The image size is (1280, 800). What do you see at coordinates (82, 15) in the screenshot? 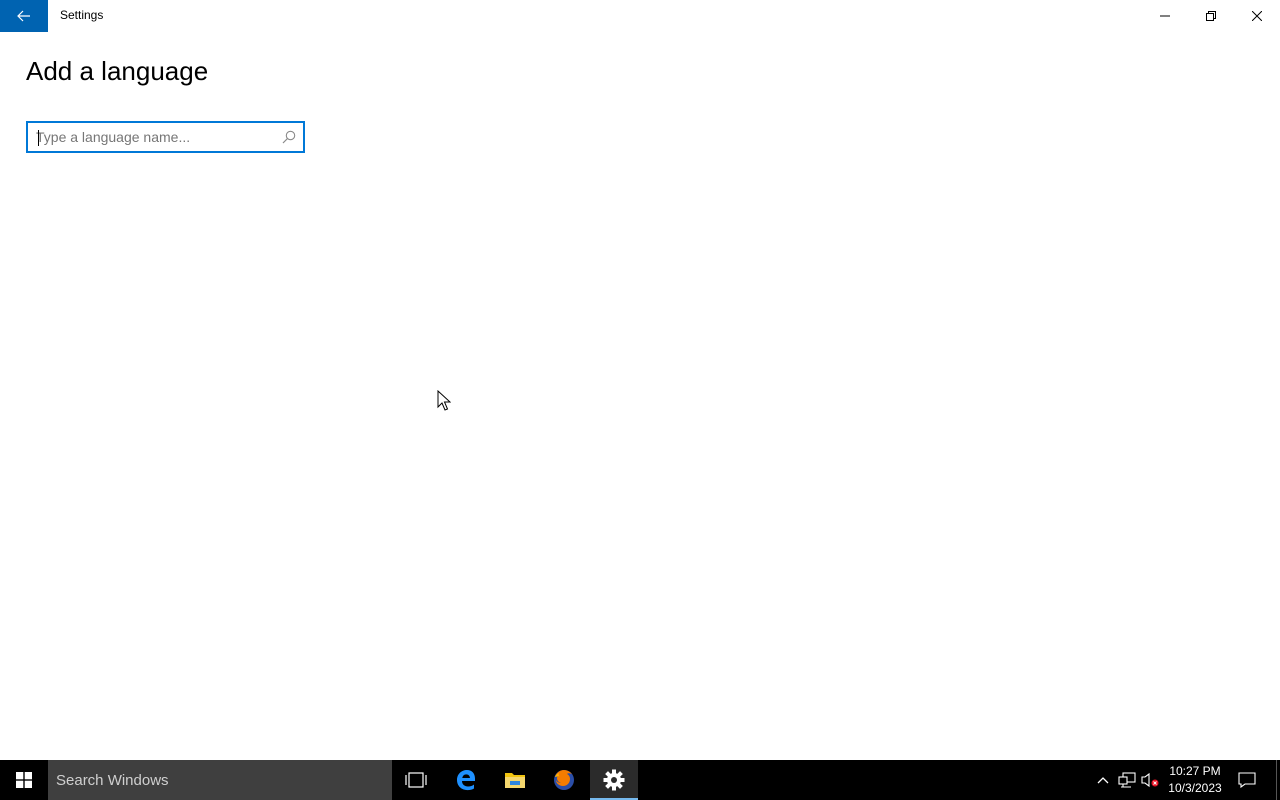
I see `window-title: Settings` at bounding box center [82, 15].